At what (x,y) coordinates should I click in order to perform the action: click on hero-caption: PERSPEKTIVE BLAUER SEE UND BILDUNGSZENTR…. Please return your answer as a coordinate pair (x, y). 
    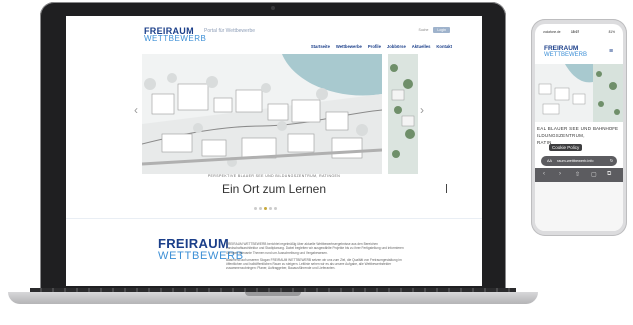
    Looking at the image, I should click on (274, 176).